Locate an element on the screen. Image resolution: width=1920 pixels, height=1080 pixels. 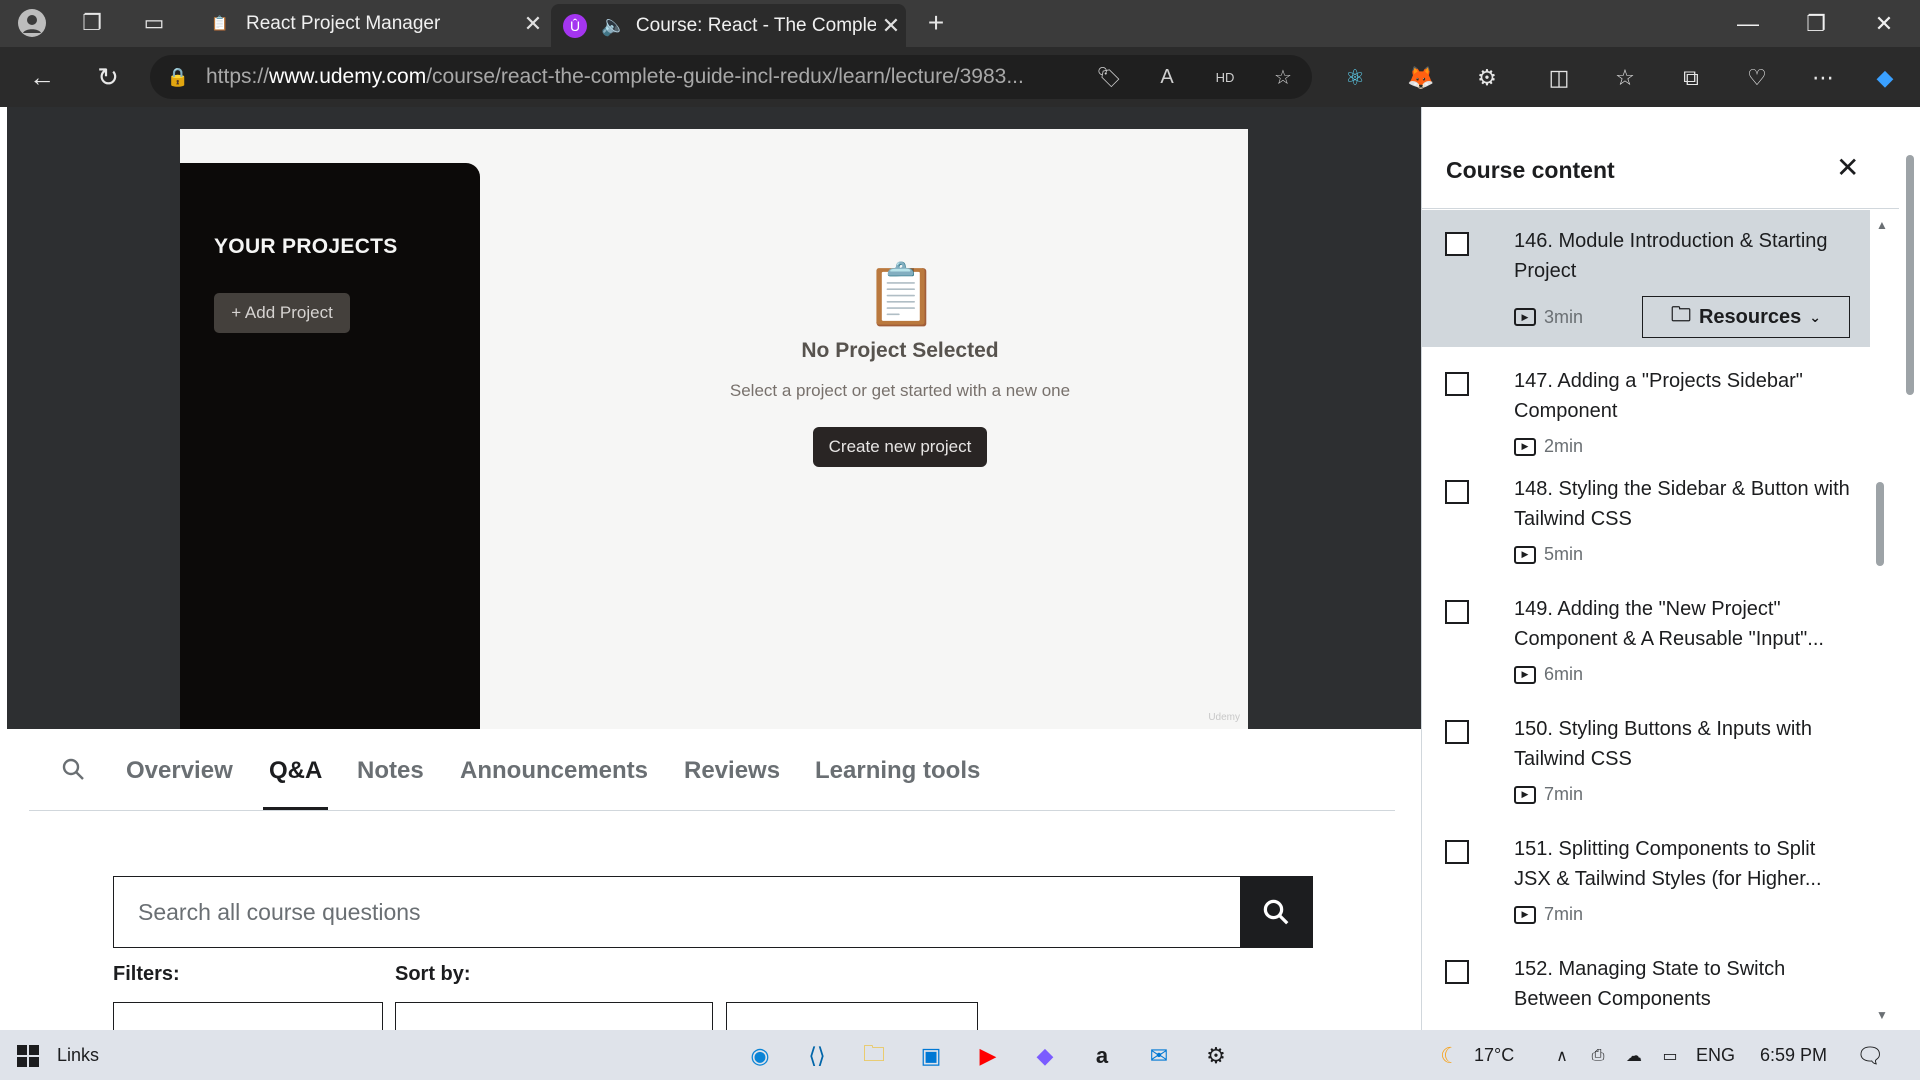
metamask-icon: 🦊 is located at coordinates (1421, 78).